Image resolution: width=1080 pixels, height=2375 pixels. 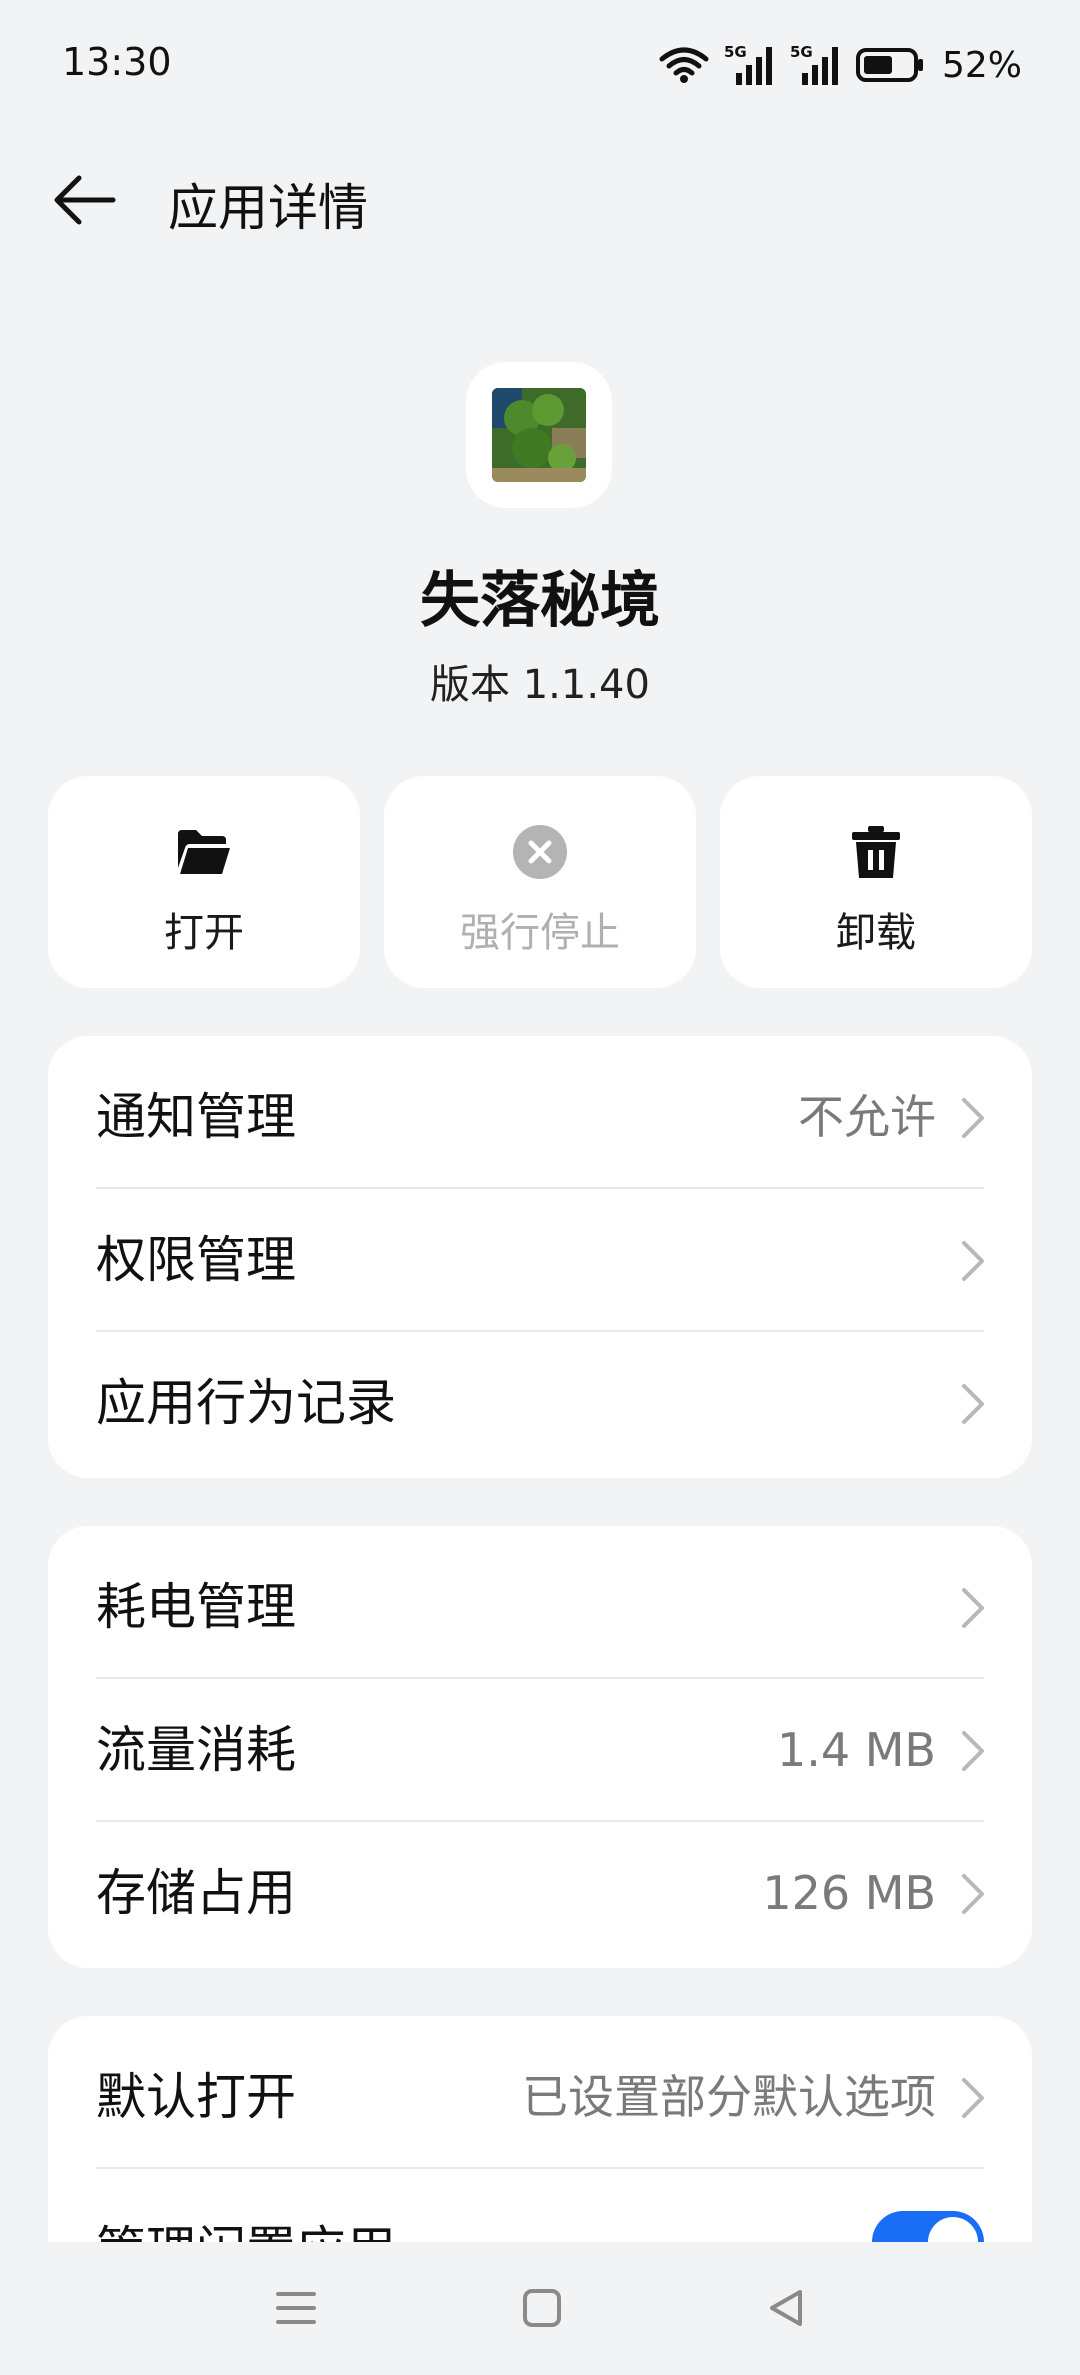 I want to click on nav-back-button, so click(x=786, y=2308).